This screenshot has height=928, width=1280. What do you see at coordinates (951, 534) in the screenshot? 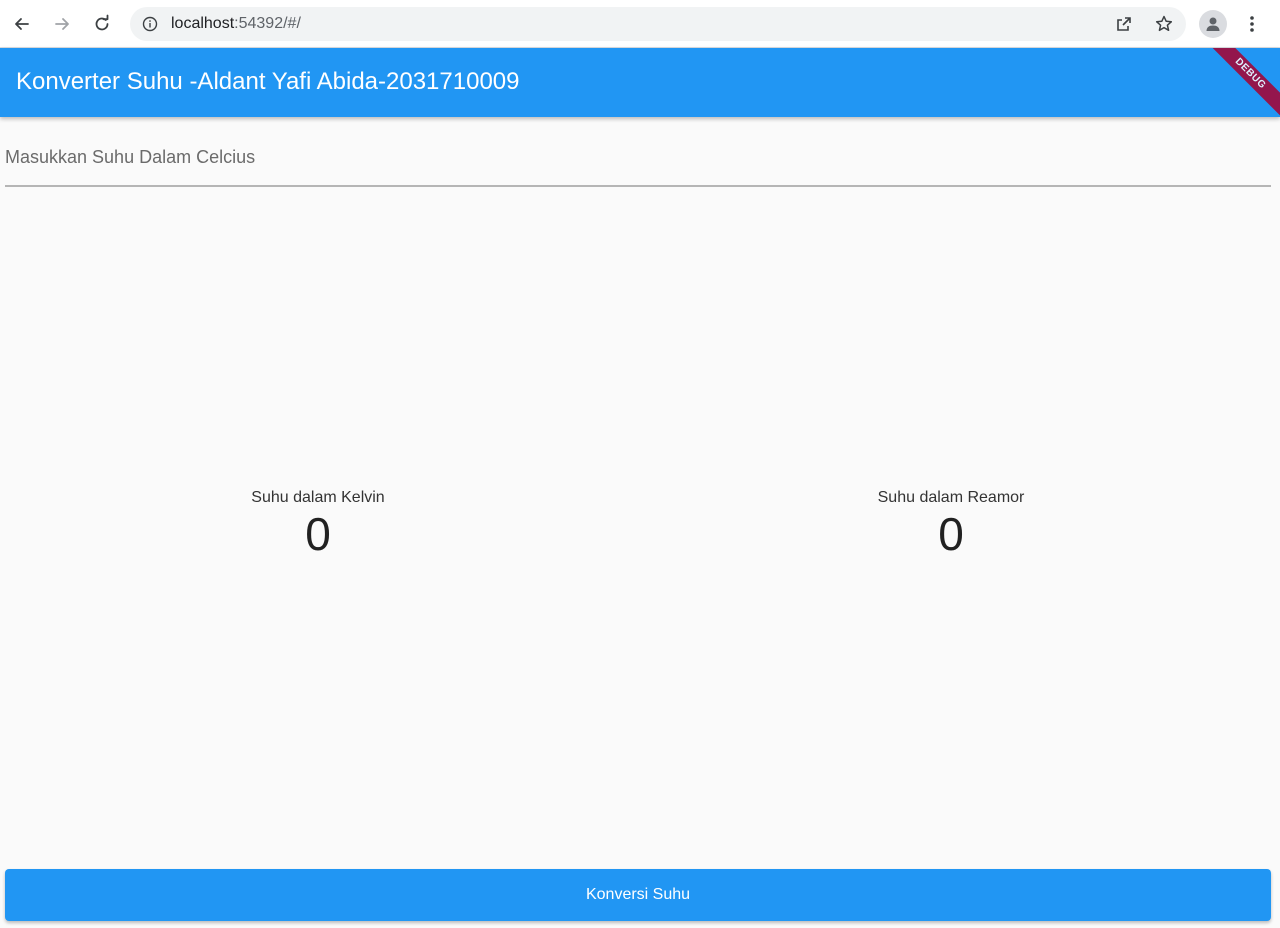
I see `reamor-value: 0` at bounding box center [951, 534].